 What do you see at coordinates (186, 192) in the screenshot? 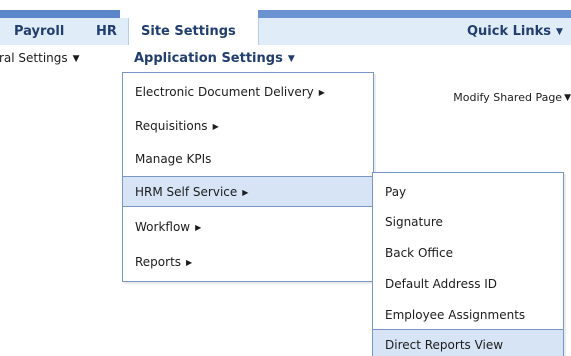
I see `menu-item-label: HRM Self Service` at bounding box center [186, 192].